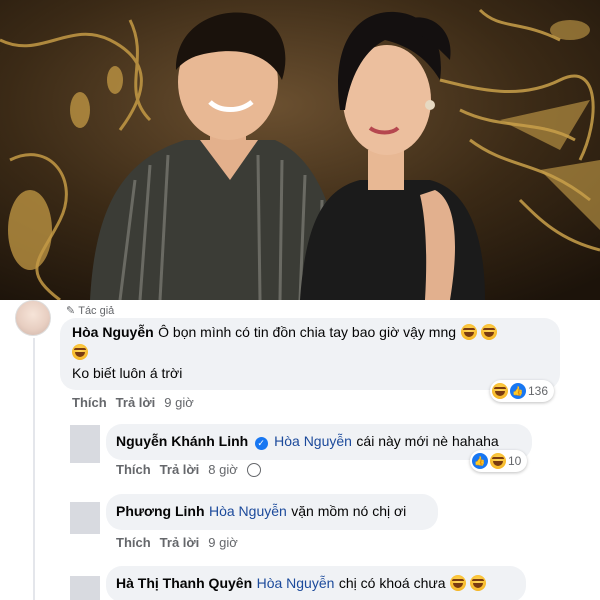 This screenshot has width=600, height=600. What do you see at coordinates (261, 443) in the screenshot?
I see `verified-badge-icon: ✓` at bounding box center [261, 443].